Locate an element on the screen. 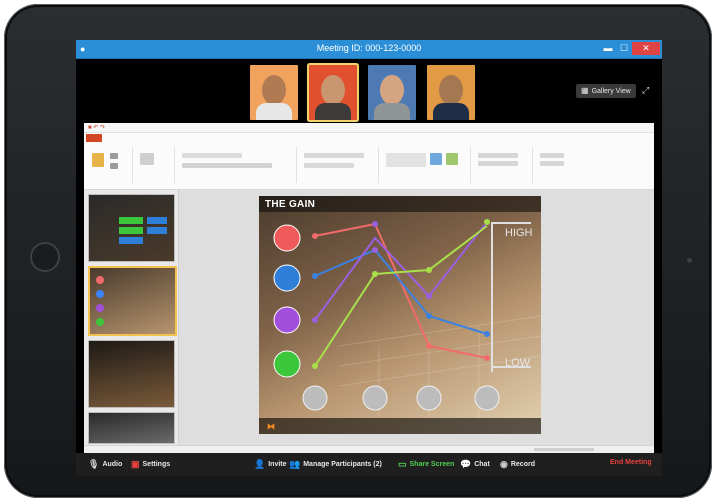 This screenshot has height=502, width=718. chat-label: Chat is located at coordinates (482, 464).